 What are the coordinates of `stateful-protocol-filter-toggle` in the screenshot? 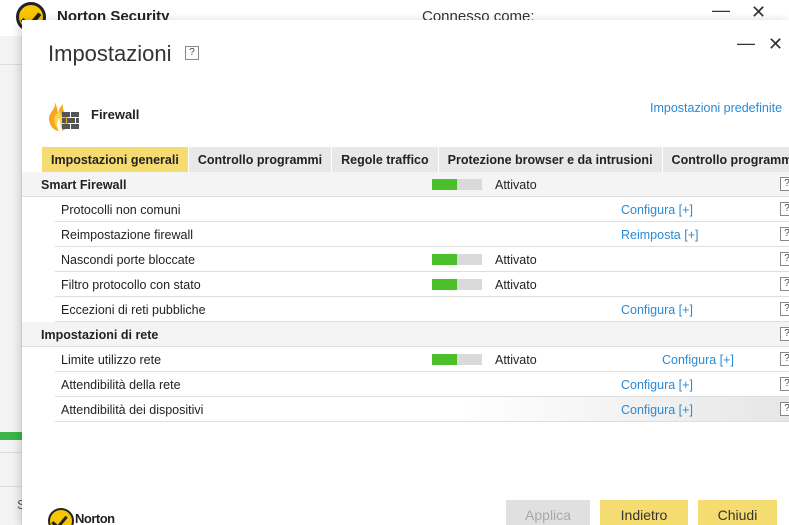 It's located at (457, 284).